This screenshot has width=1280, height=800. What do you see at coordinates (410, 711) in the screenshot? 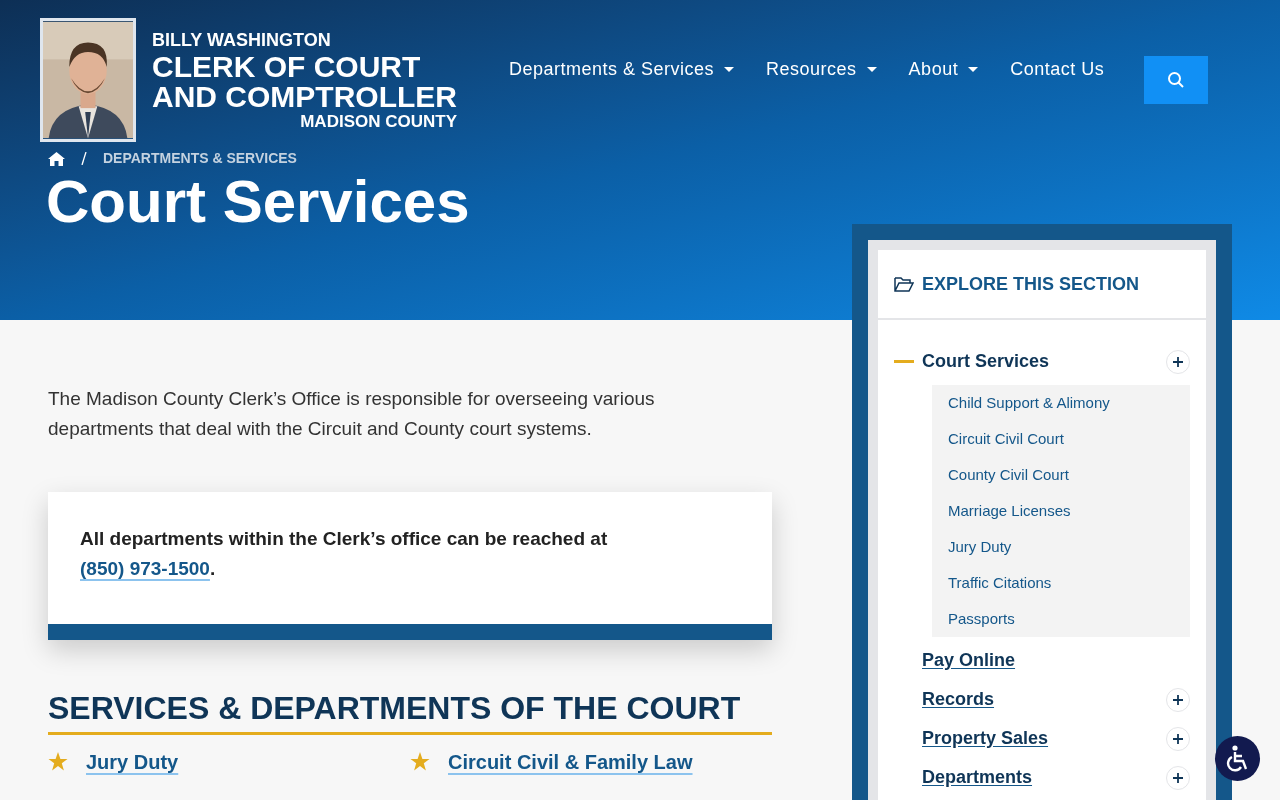
I see `section-heading: SERVICES & DEPARTMENTS OF THE COURT` at bounding box center [410, 711].